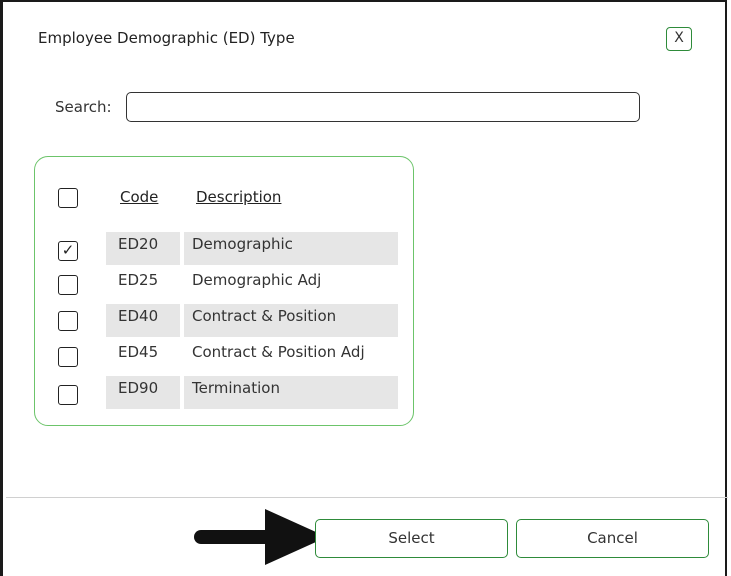 The width and height of the screenshot is (731, 576). Describe the element at coordinates (83, 107) in the screenshot. I see `search-label: Search:` at that location.